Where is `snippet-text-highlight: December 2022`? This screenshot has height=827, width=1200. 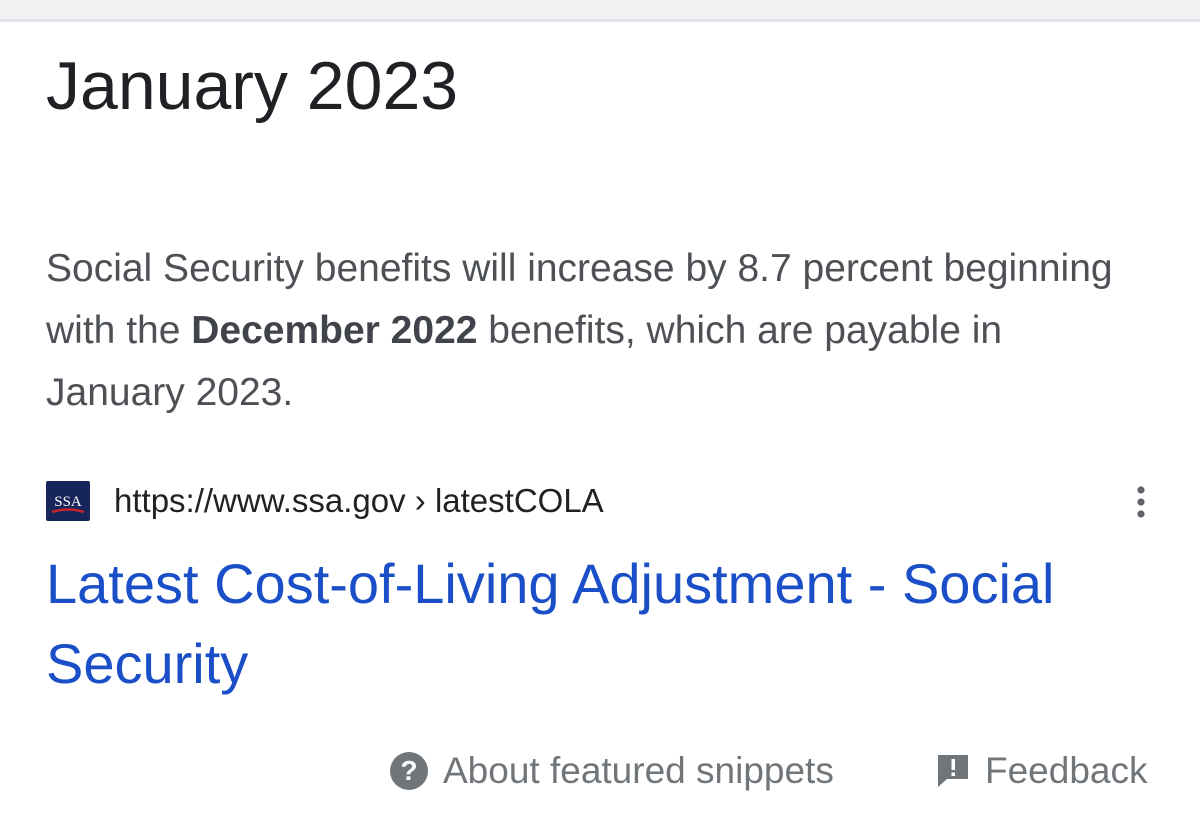
snippet-text-highlight: December 2022 is located at coordinates (334, 330).